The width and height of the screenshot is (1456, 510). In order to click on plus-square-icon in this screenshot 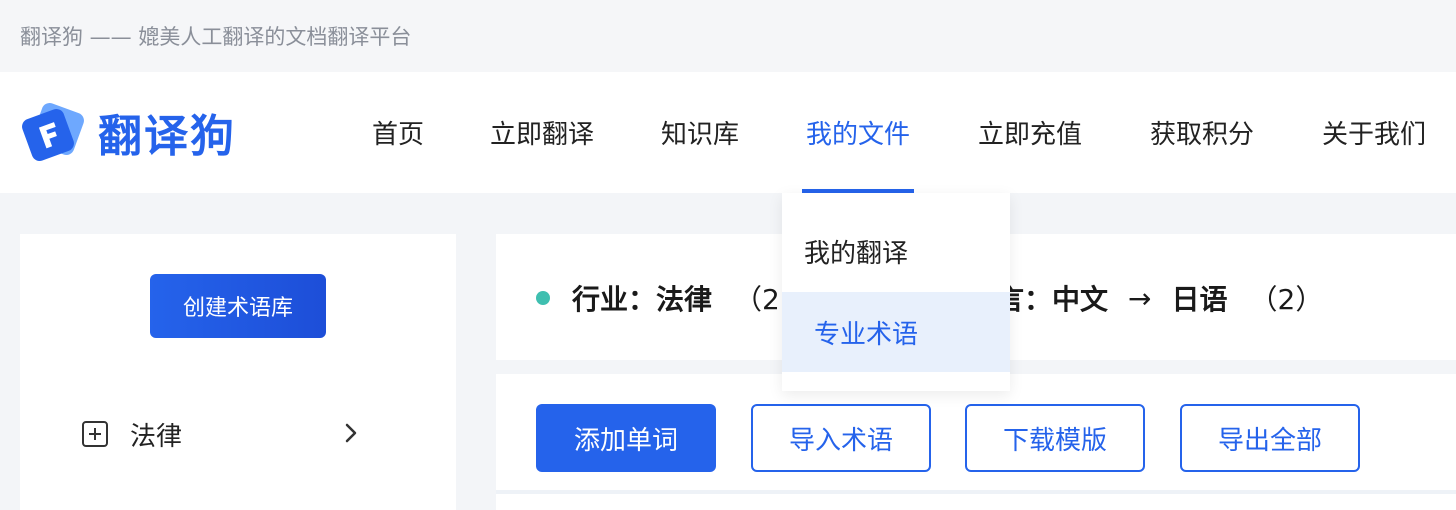, I will do `click(95, 434)`.